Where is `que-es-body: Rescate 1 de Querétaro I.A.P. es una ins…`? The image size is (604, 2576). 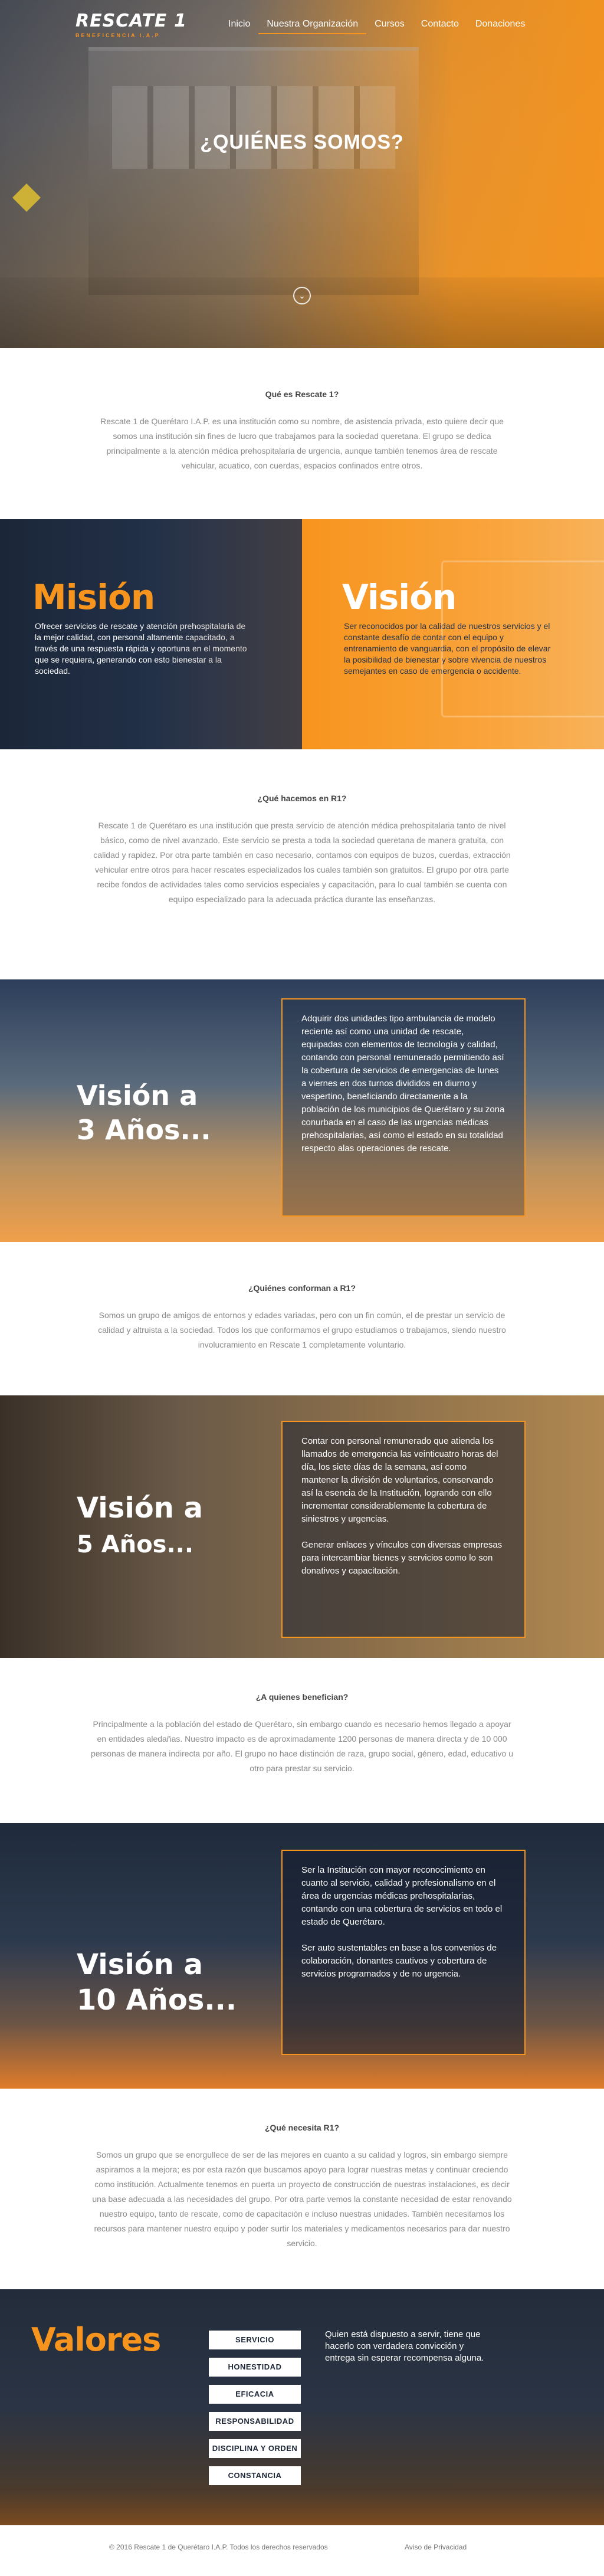 que-es-body: Rescate 1 de Querétaro I.A.P. es una ins… is located at coordinates (302, 443).